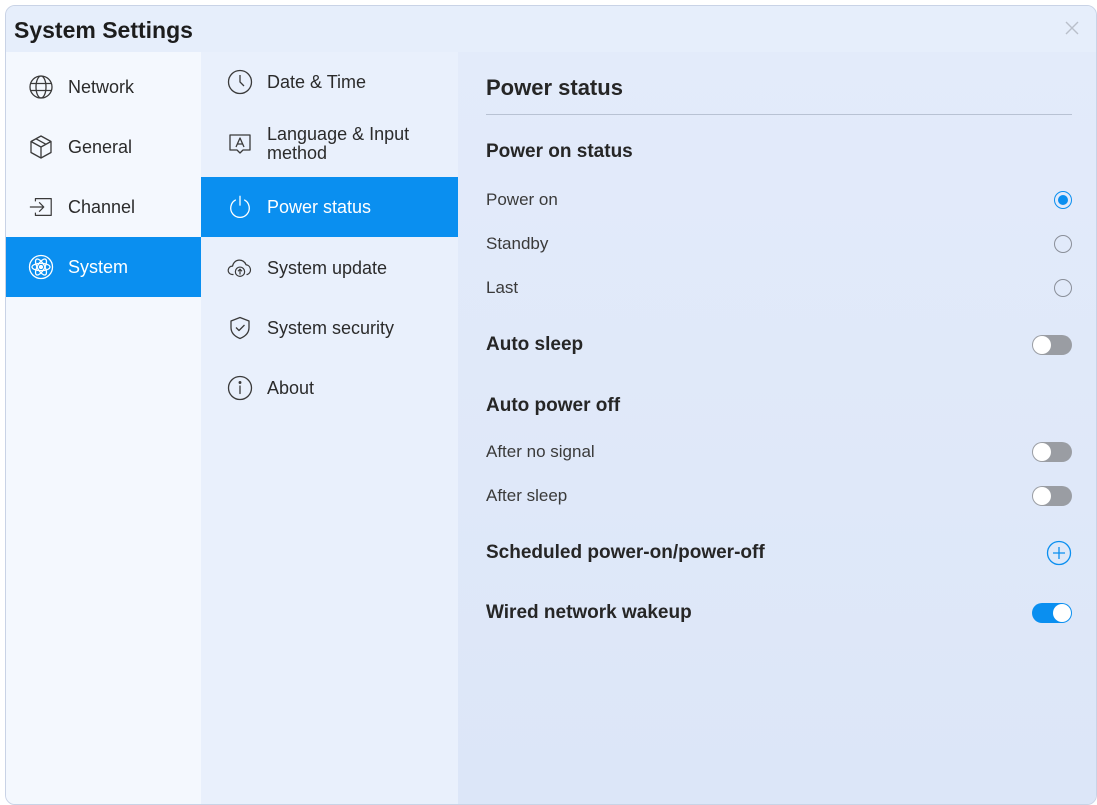 Image resolution: width=1097 pixels, height=805 pixels. What do you see at coordinates (779, 114) in the screenshot?
I see `title-divider` at bounding box center [779, 114].